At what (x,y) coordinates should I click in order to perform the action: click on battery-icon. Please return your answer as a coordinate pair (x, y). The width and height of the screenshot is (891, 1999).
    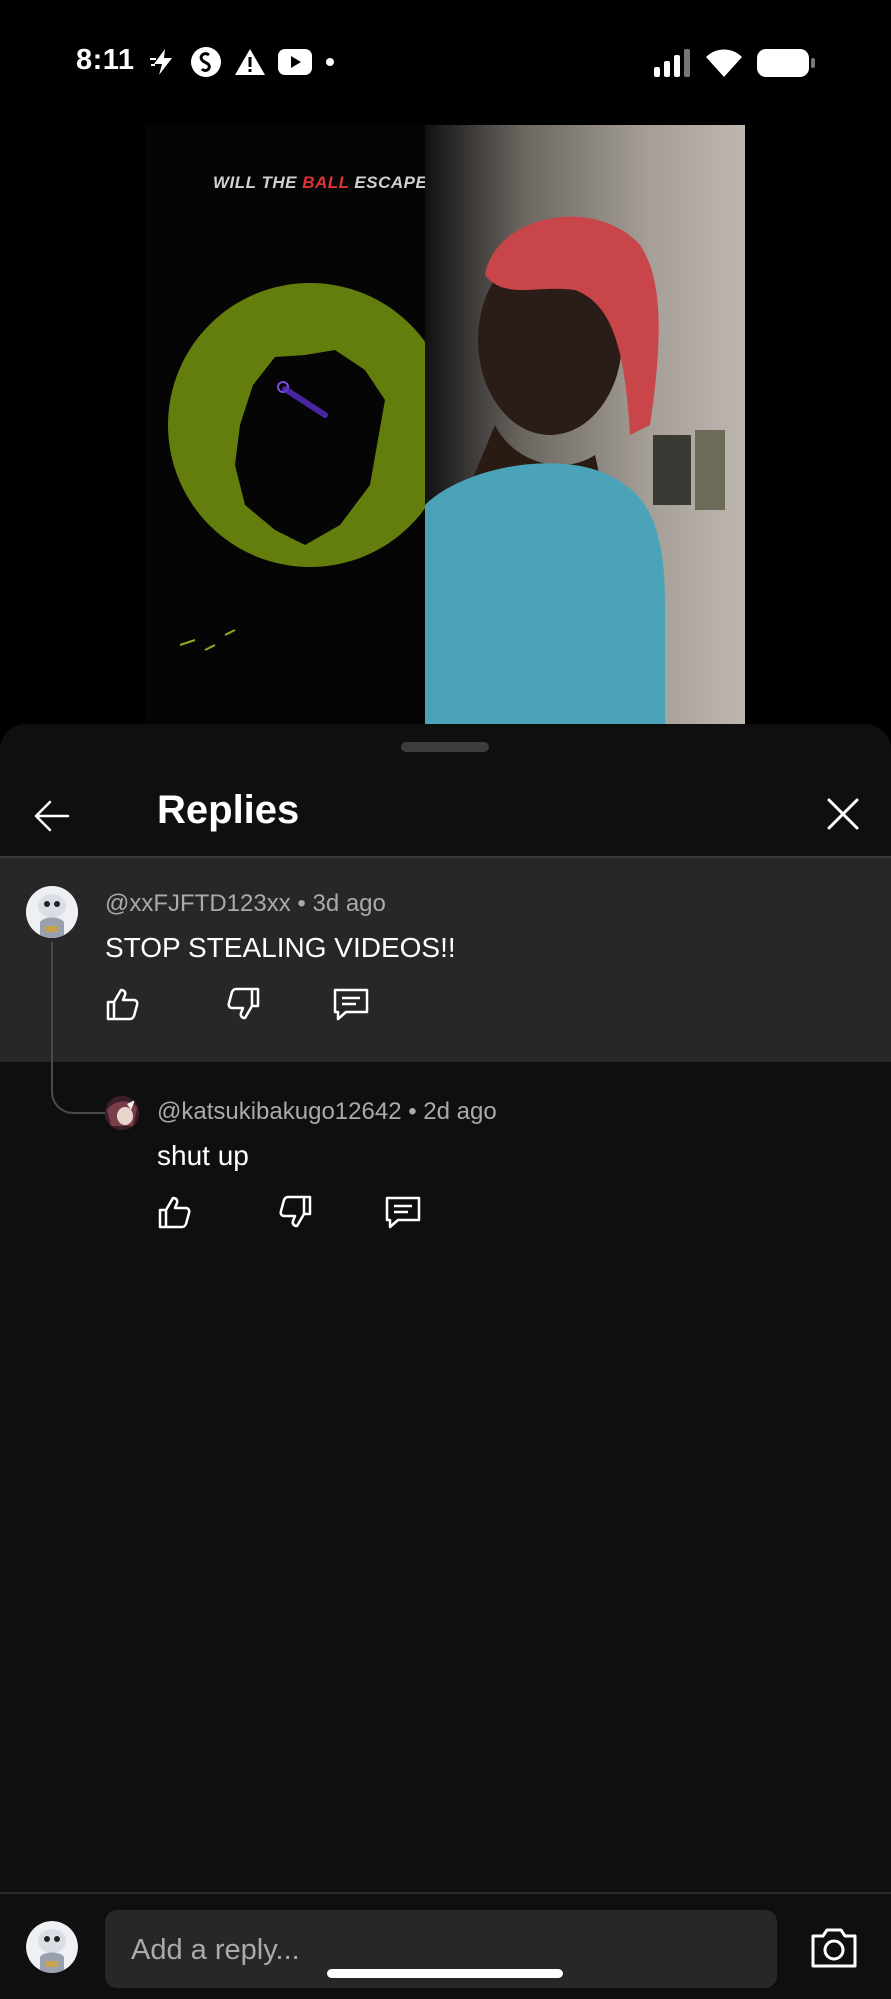
    Looking at the image, I should click on (786, 63).